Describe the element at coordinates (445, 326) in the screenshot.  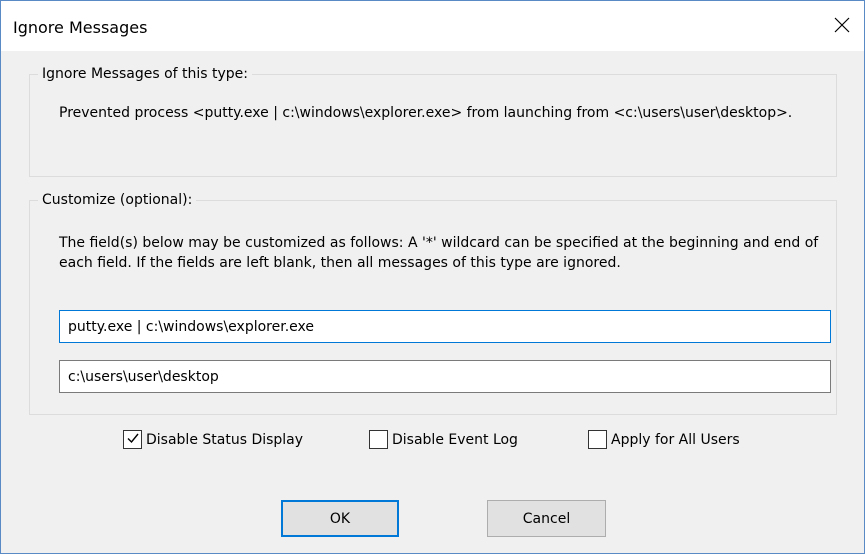
I see `process-field` at that location.